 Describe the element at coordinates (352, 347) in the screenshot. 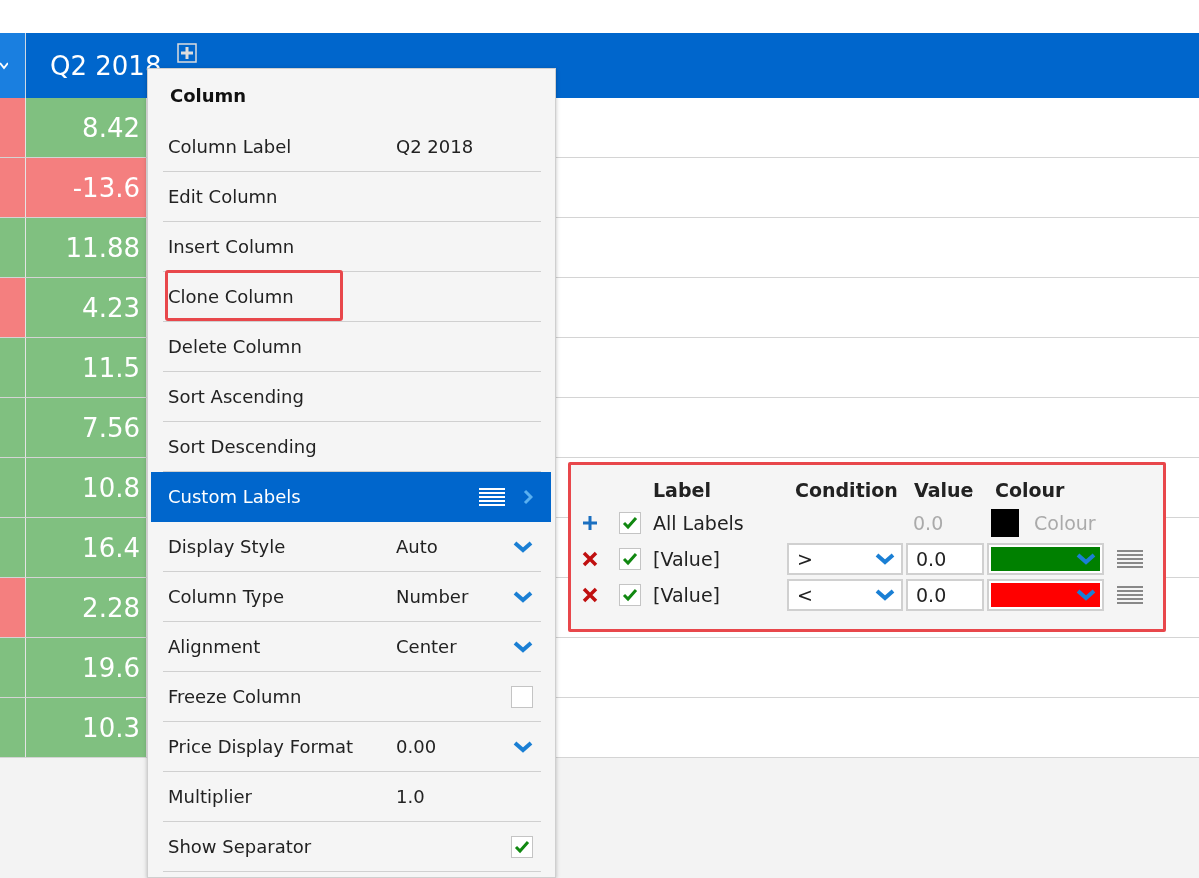

I see `menu-item: Delete Column` at that location.